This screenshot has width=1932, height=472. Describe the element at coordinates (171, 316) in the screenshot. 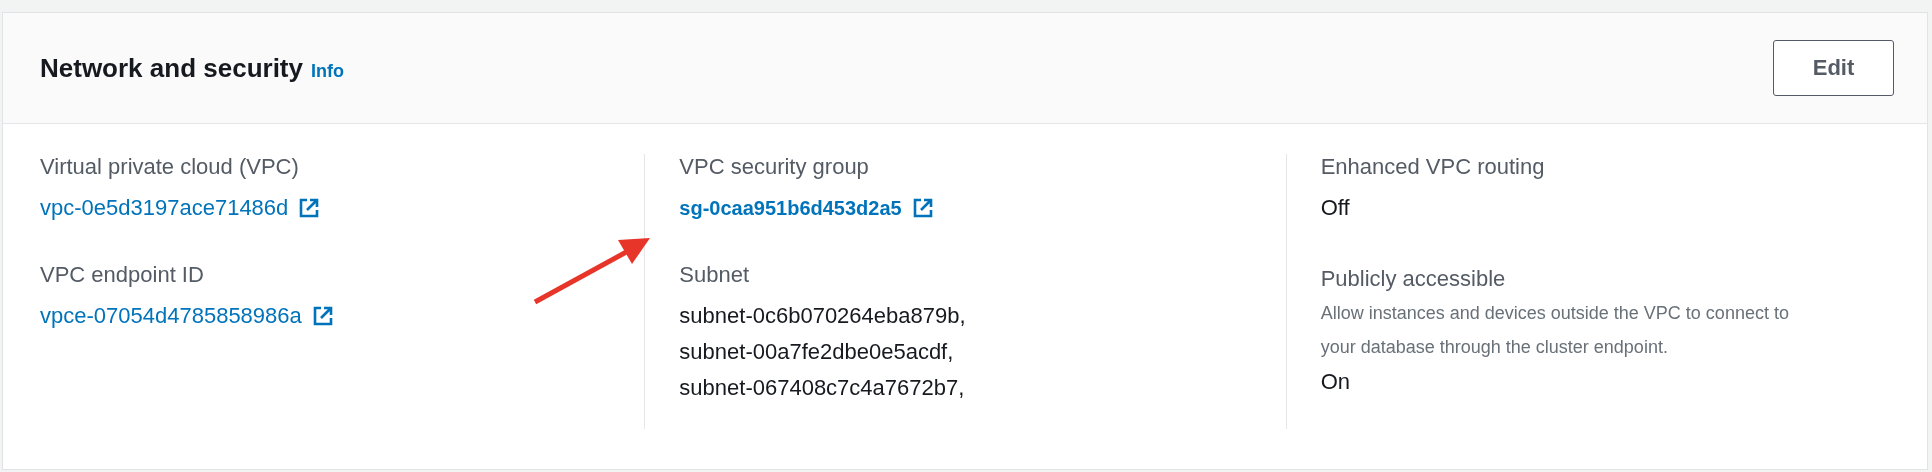

I see `resource-link: vpce-07054d4785858986a` at that location.